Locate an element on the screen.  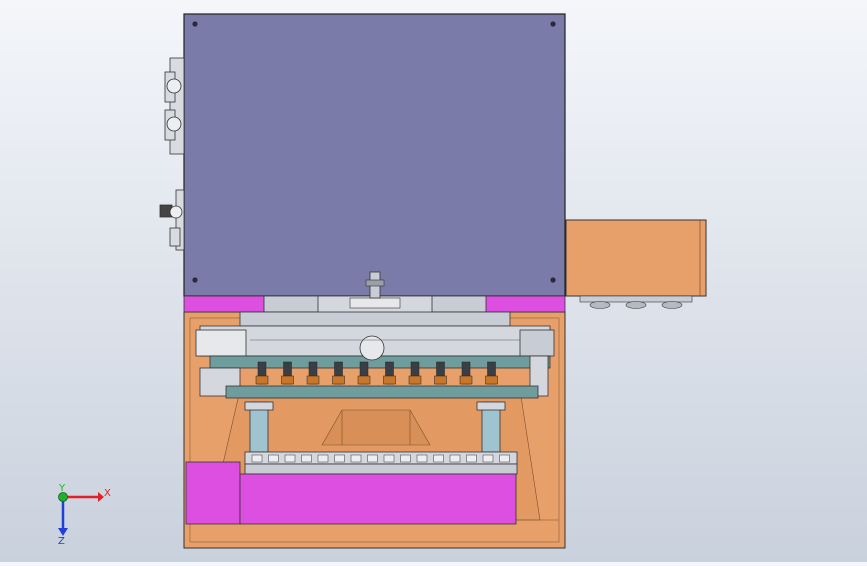
side-box is located at coordinates (636, 264).